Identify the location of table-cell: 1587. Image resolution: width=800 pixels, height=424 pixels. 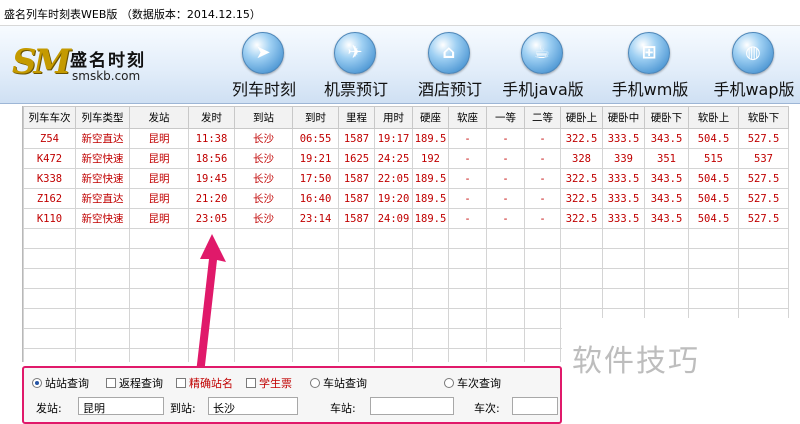
(356, 198).